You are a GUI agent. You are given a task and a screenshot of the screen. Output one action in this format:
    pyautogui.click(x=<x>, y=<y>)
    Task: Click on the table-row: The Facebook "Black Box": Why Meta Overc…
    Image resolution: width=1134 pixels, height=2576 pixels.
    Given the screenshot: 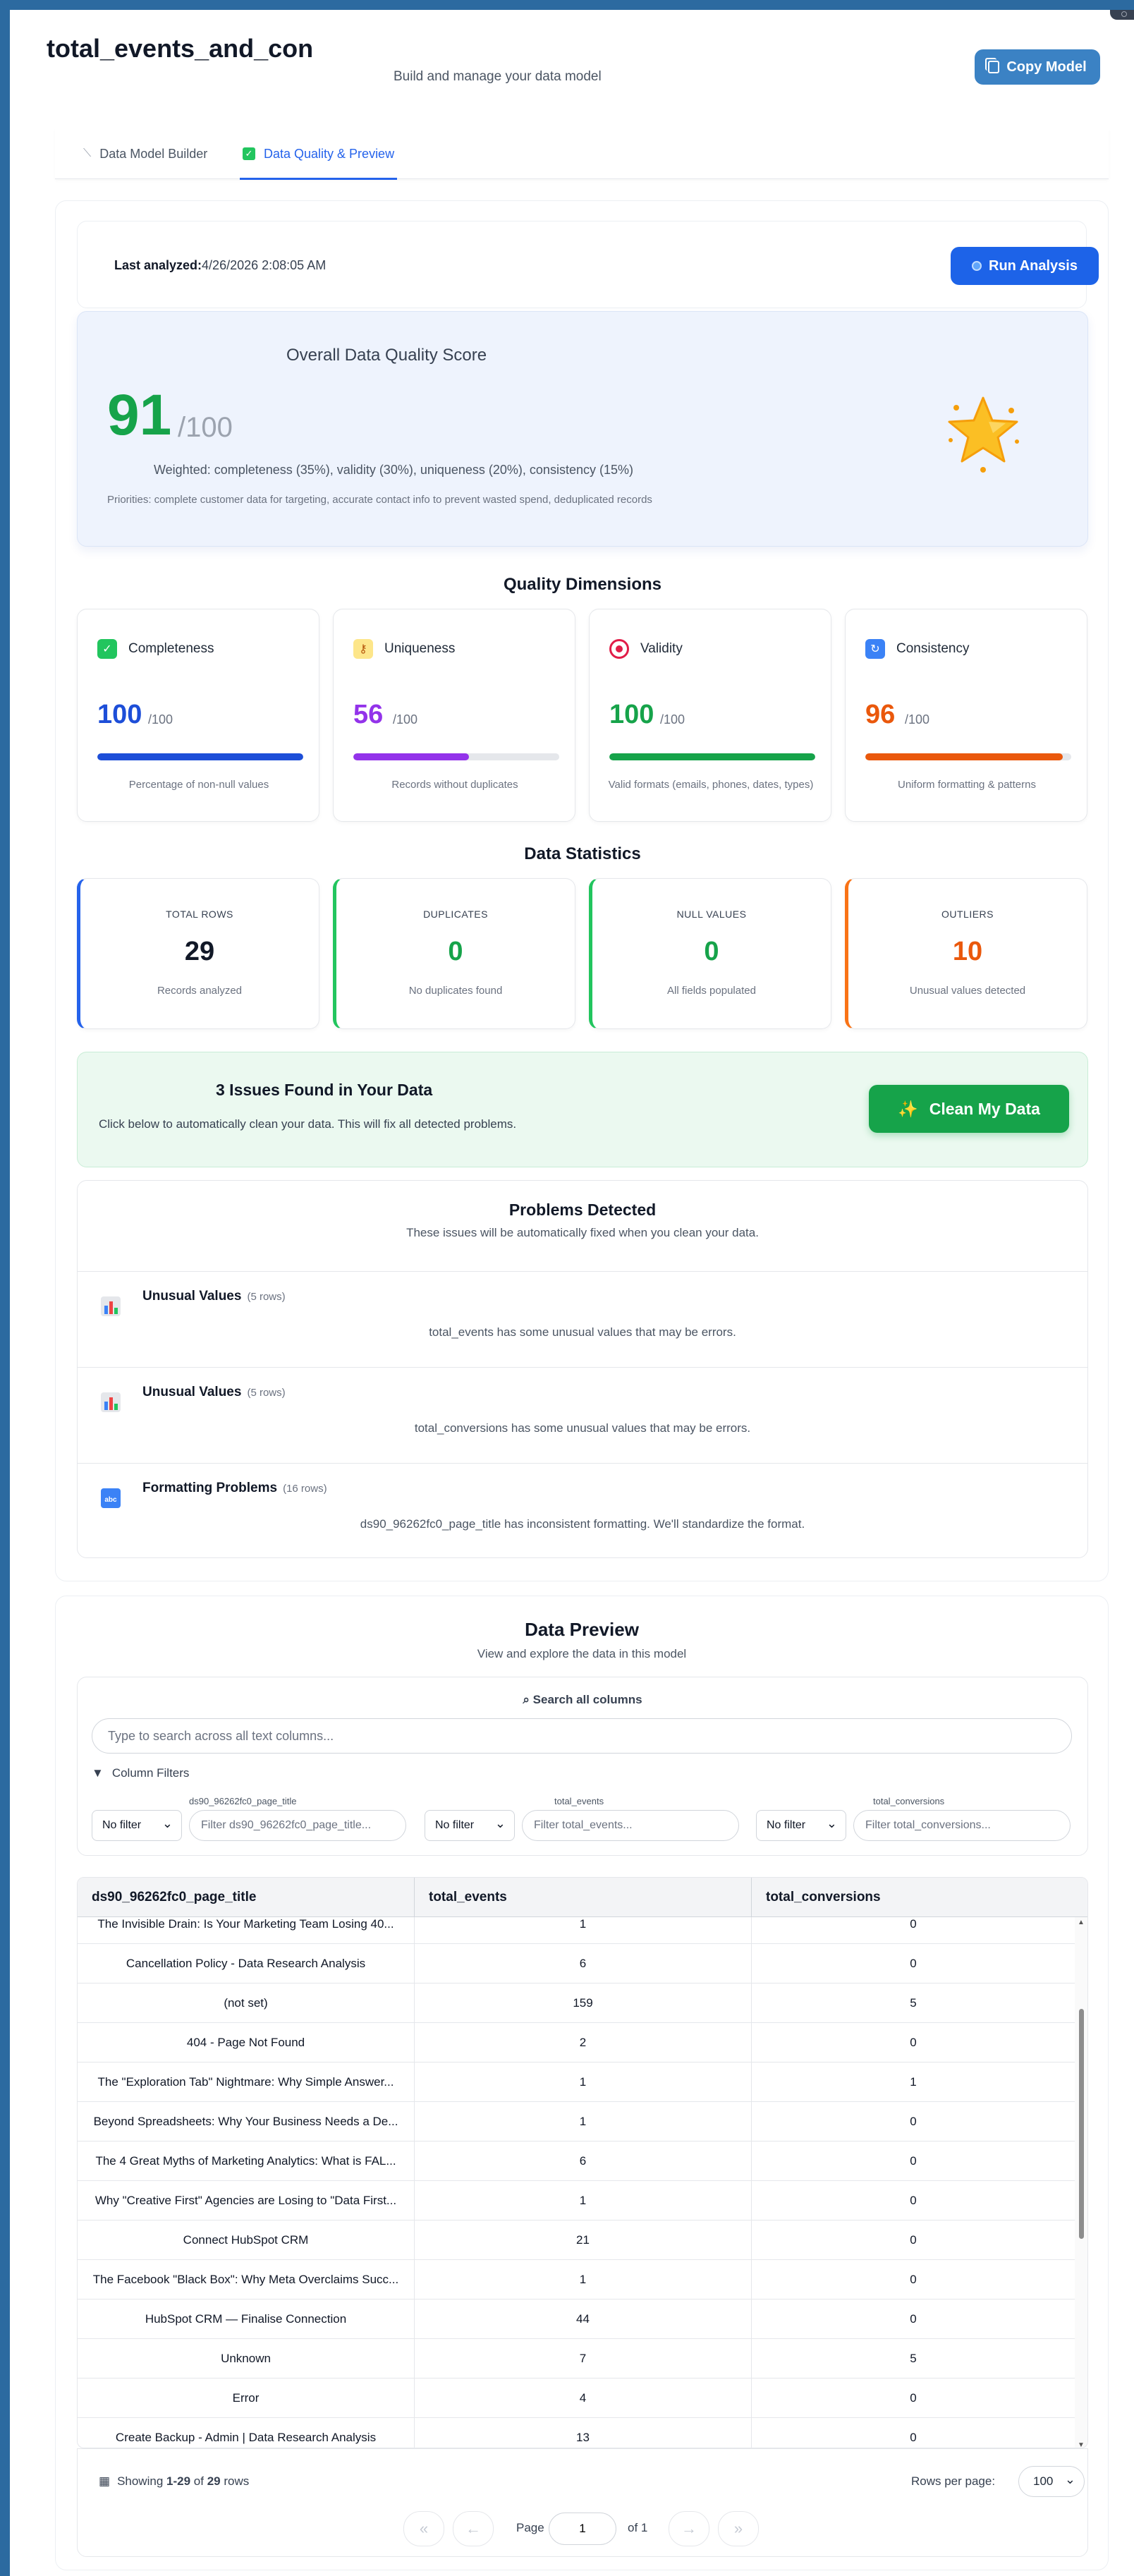 What is the action you would take?
    pyautogui.click(x=576, y=2279)
    